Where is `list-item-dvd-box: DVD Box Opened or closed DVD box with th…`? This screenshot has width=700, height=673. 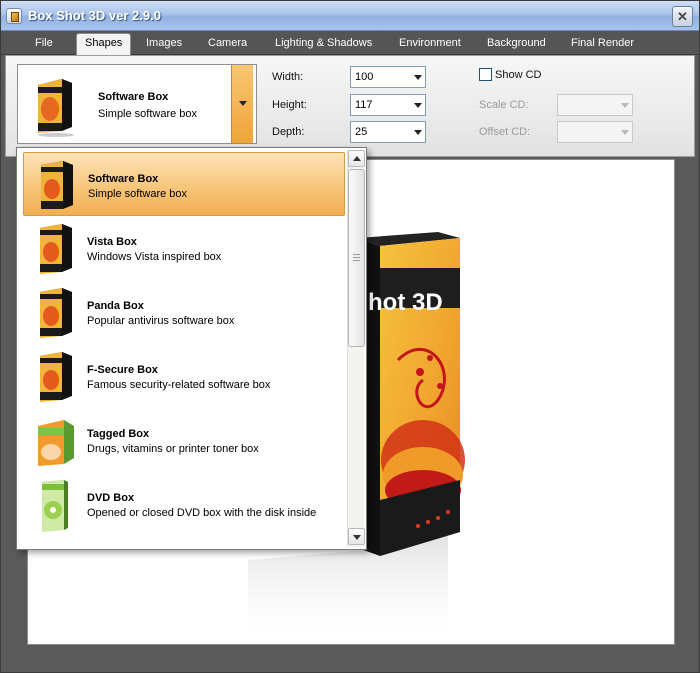
list-item-dvd-box: DVD Box Opened or closed DVD box with th… is located at coordinates (184, 504).